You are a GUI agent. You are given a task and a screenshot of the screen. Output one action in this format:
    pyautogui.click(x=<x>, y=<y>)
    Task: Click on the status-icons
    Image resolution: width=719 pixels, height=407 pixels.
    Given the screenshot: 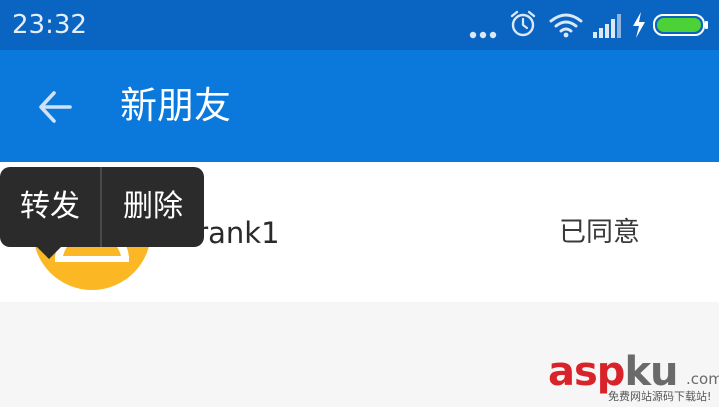 What is the action you would take?
    pyautogui.click(x=589, y=25)
    